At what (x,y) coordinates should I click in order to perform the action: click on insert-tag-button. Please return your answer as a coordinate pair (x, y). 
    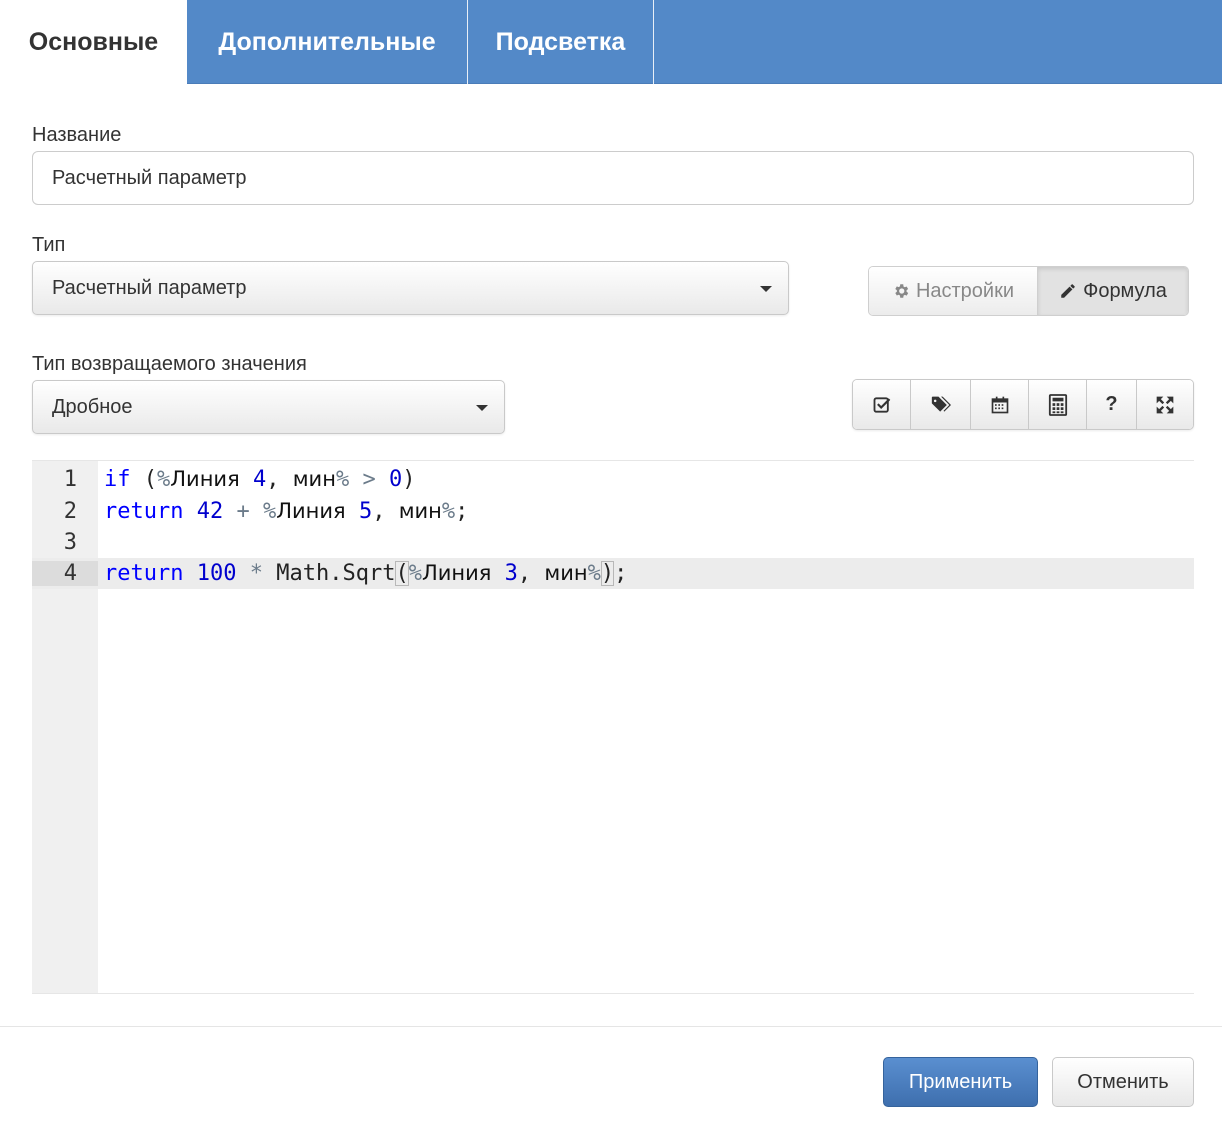
    Looking at the image, I should click on (941, 404).